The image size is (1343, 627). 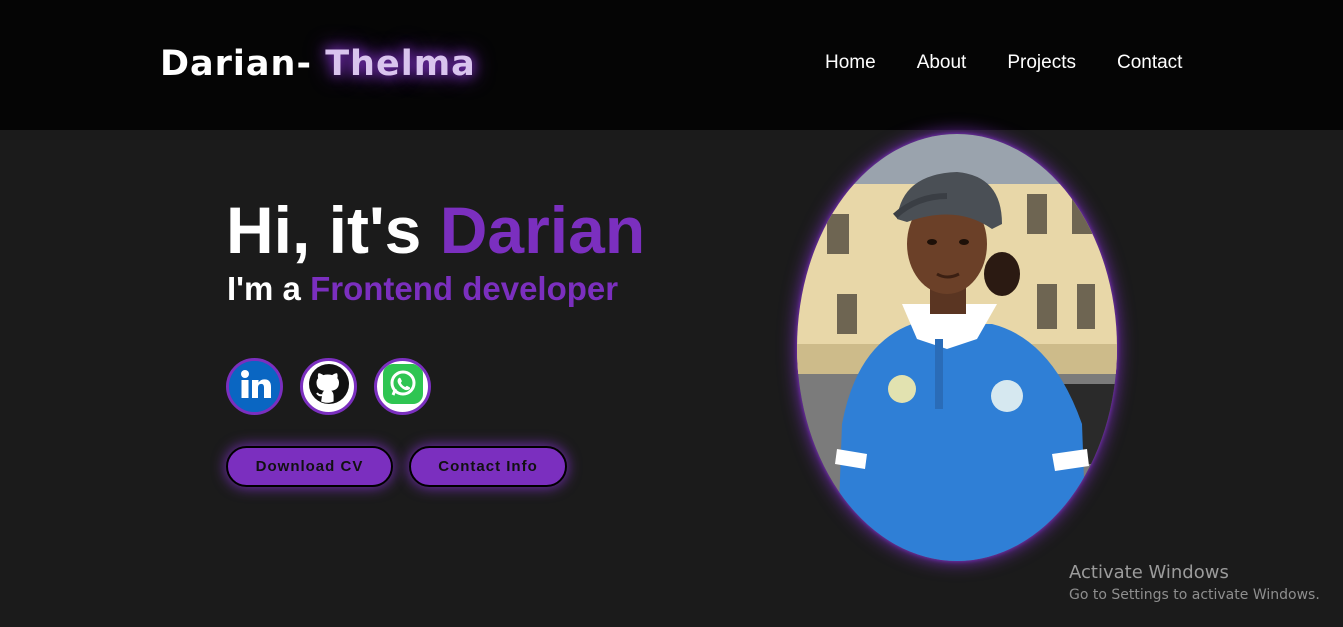 I want to click on github-link, so click(x=328, y=386).